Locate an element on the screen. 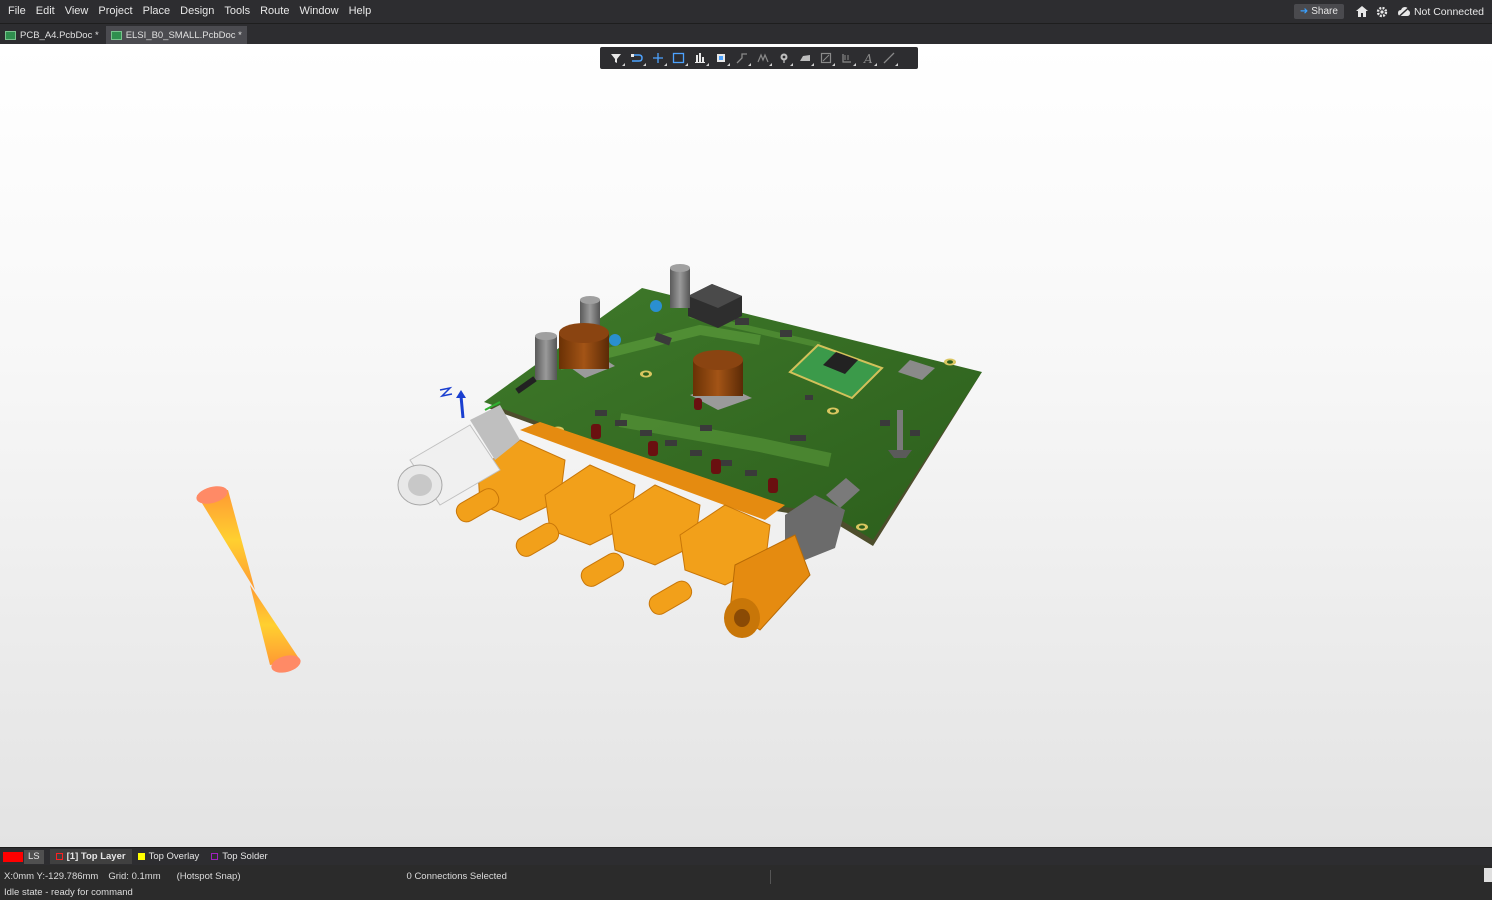  menu-help: Help is located at coordinates (360, 11).